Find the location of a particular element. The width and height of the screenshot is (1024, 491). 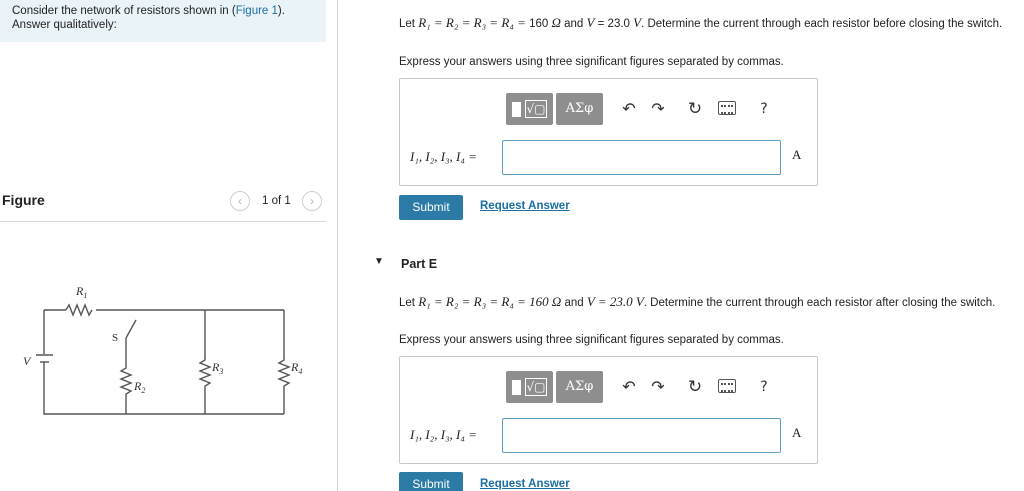

part-e-request-answer-link: Request Answer is located at coordinates (525, 484).